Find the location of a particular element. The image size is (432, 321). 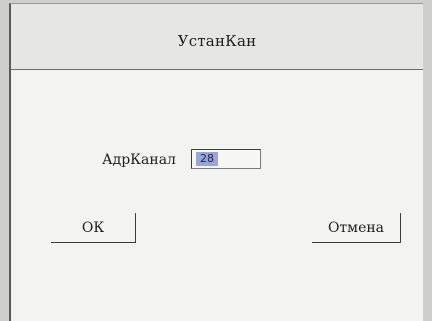

cancel-button: Отмена is located at coordinates (356, 228).